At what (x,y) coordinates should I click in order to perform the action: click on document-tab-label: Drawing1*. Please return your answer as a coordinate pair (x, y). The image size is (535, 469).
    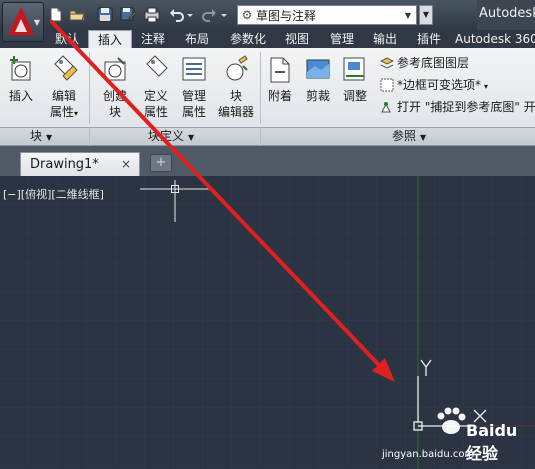
    Looking at the image, I should click on (64, 164).